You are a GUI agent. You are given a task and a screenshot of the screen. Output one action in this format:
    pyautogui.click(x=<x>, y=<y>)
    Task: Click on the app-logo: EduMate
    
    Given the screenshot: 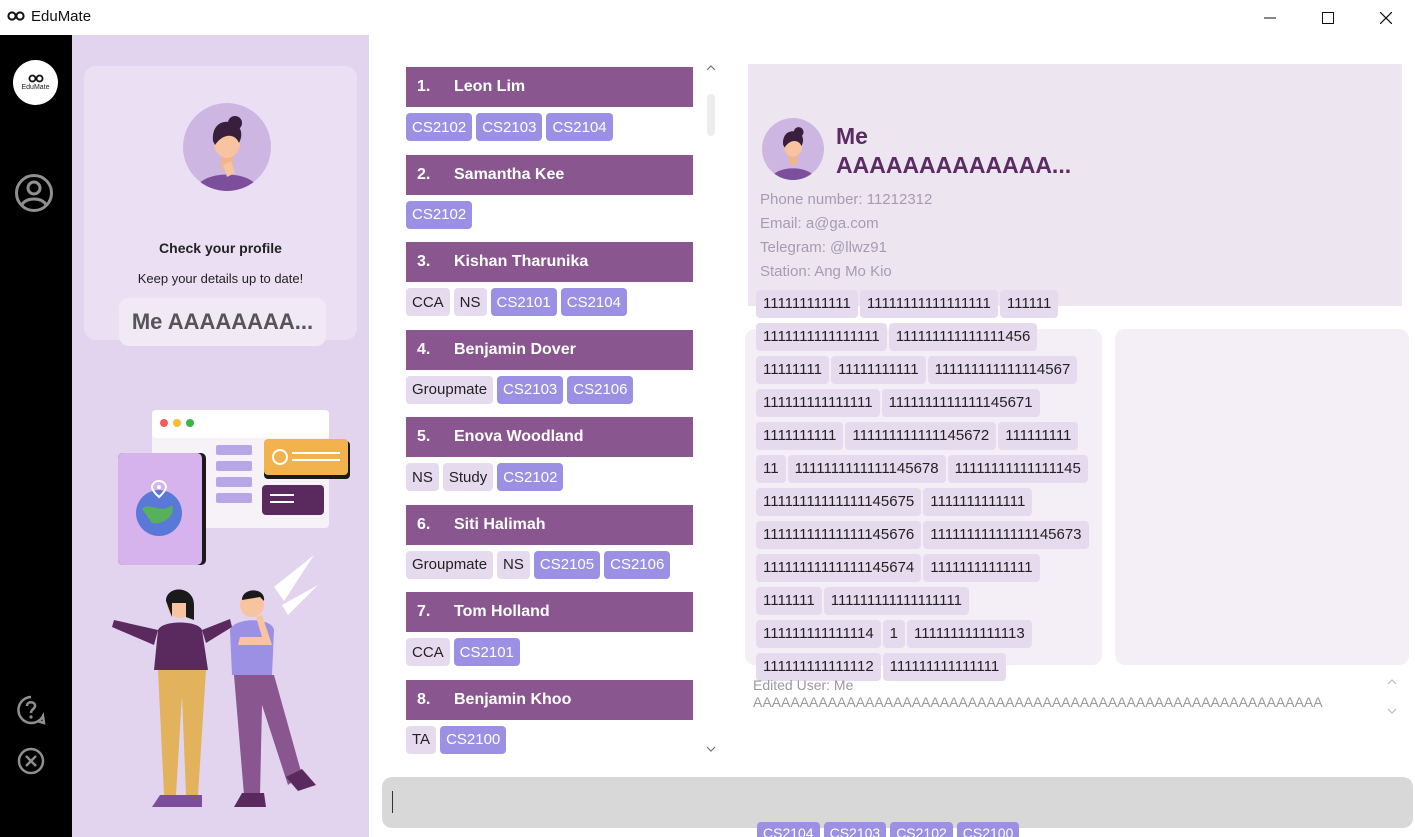 What is the action you would take?
    pyautogui.click(x=35, y=82)
    